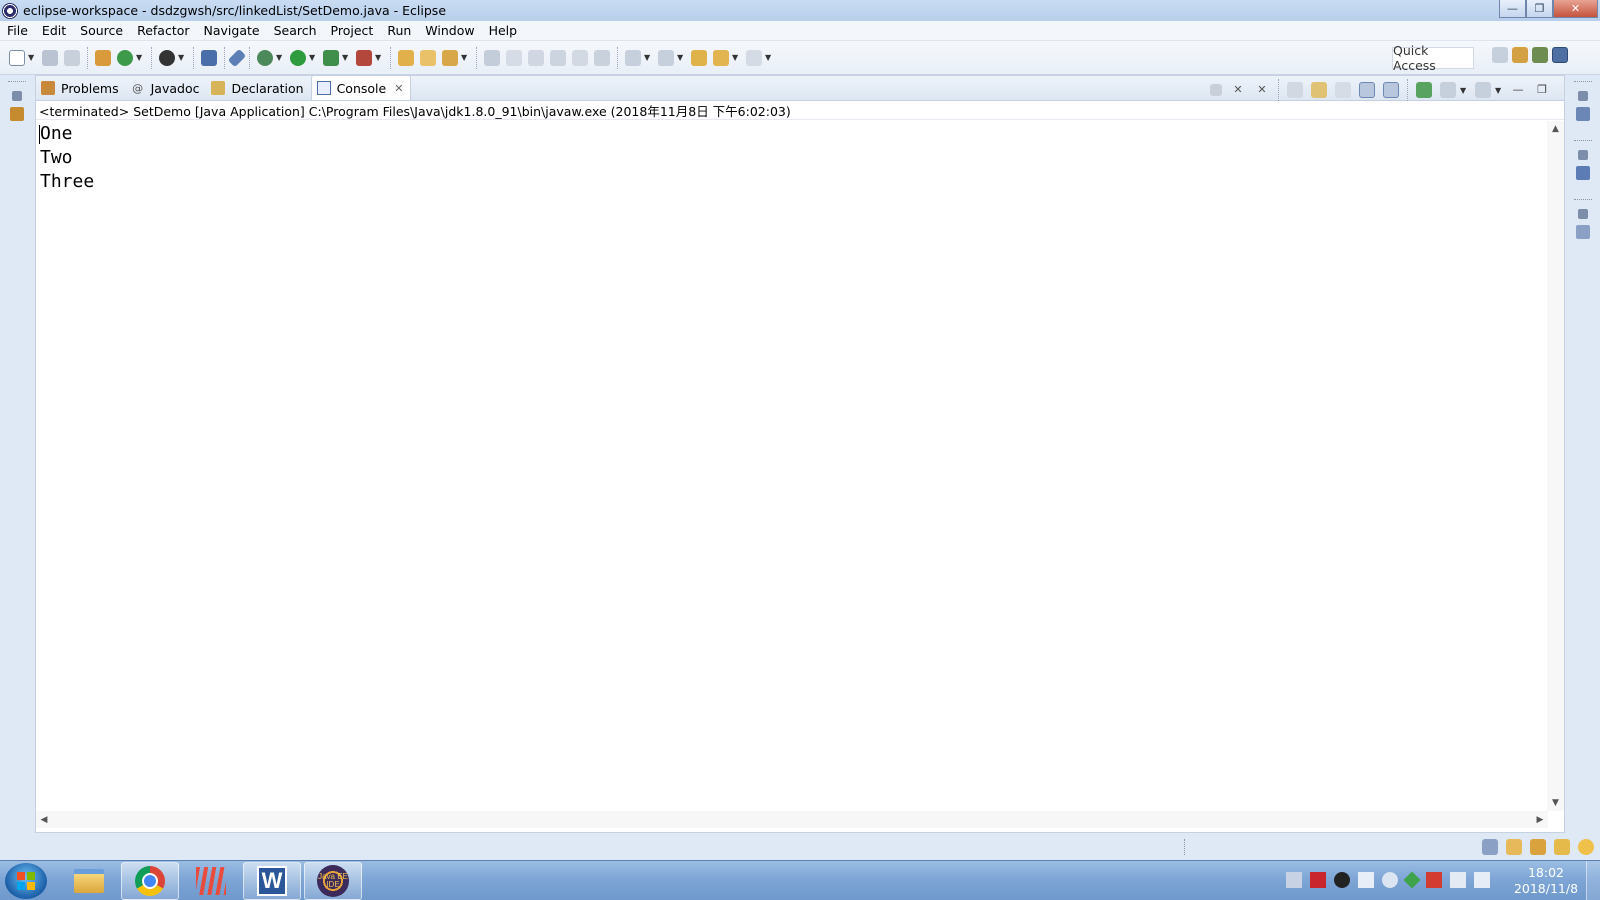  Describe the element at coordinates (1458, 880) in the screenshot. I see `network-icon` at that location.